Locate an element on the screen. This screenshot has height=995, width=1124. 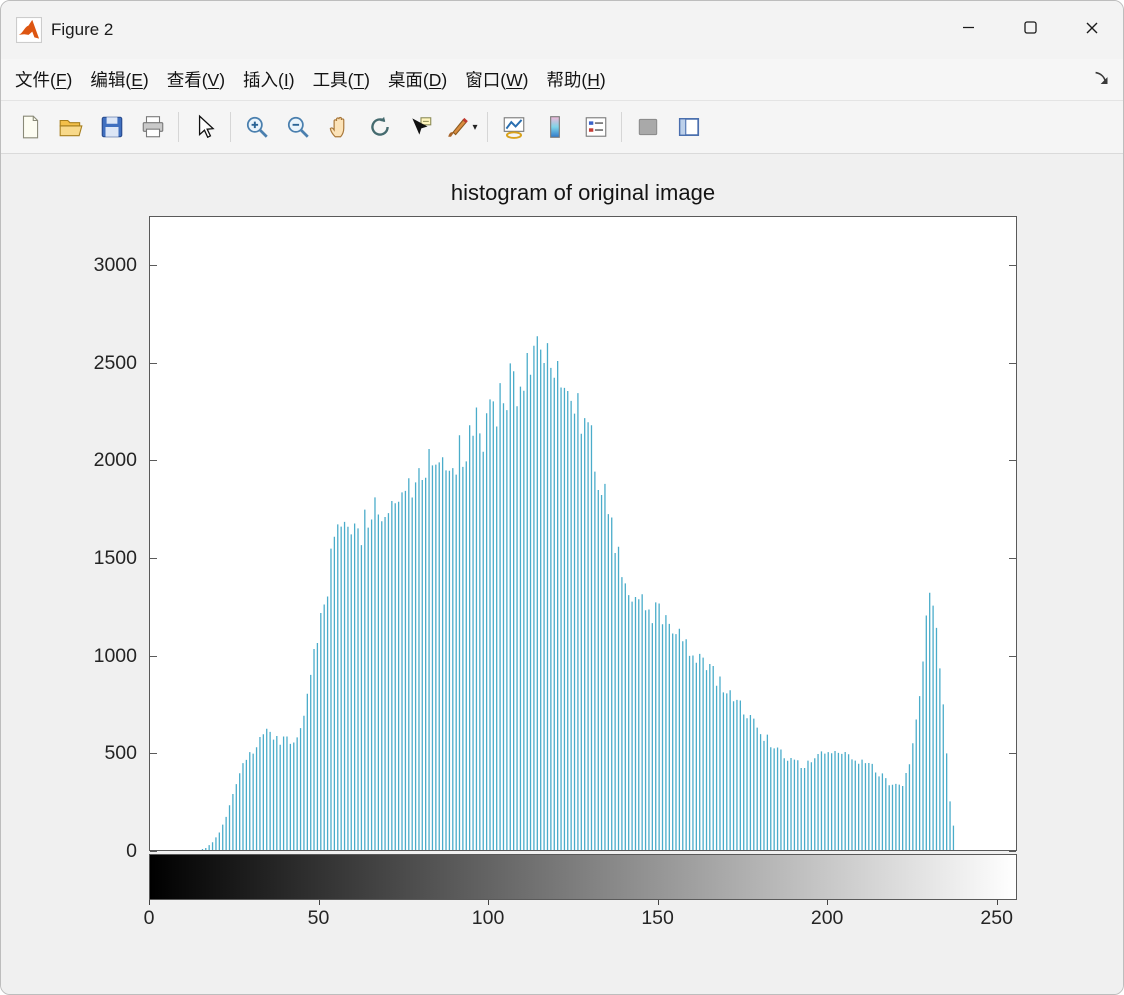
close-icon is located at coordinates (1092, 30).